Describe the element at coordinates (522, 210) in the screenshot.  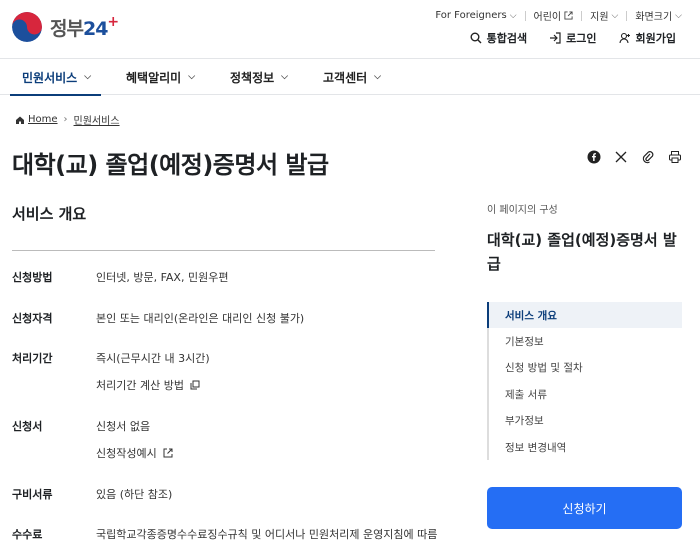
I see `toc-caption: 이 페이지의 구성` at that location.